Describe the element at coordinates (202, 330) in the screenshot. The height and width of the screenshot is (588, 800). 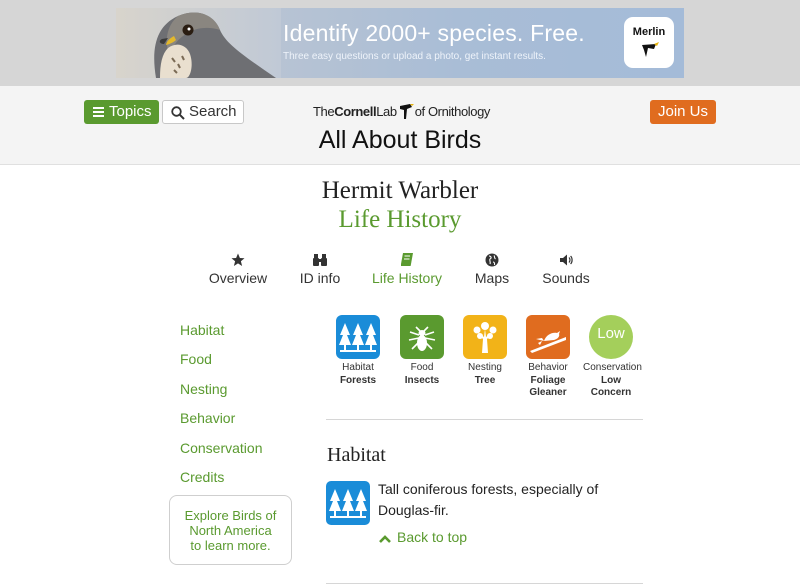
I see `sidebar-link-habitat: Habitat` at that location.